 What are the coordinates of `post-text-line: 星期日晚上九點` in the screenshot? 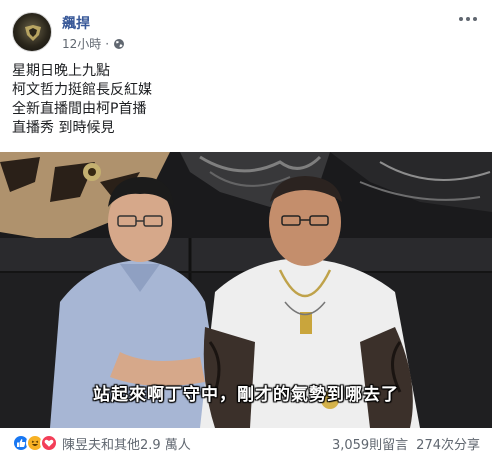 It's located at (61, 71).